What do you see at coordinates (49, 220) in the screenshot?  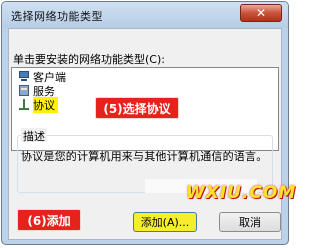 I see `step6-annotation: (6)添加` at bounding box center [49, 220].